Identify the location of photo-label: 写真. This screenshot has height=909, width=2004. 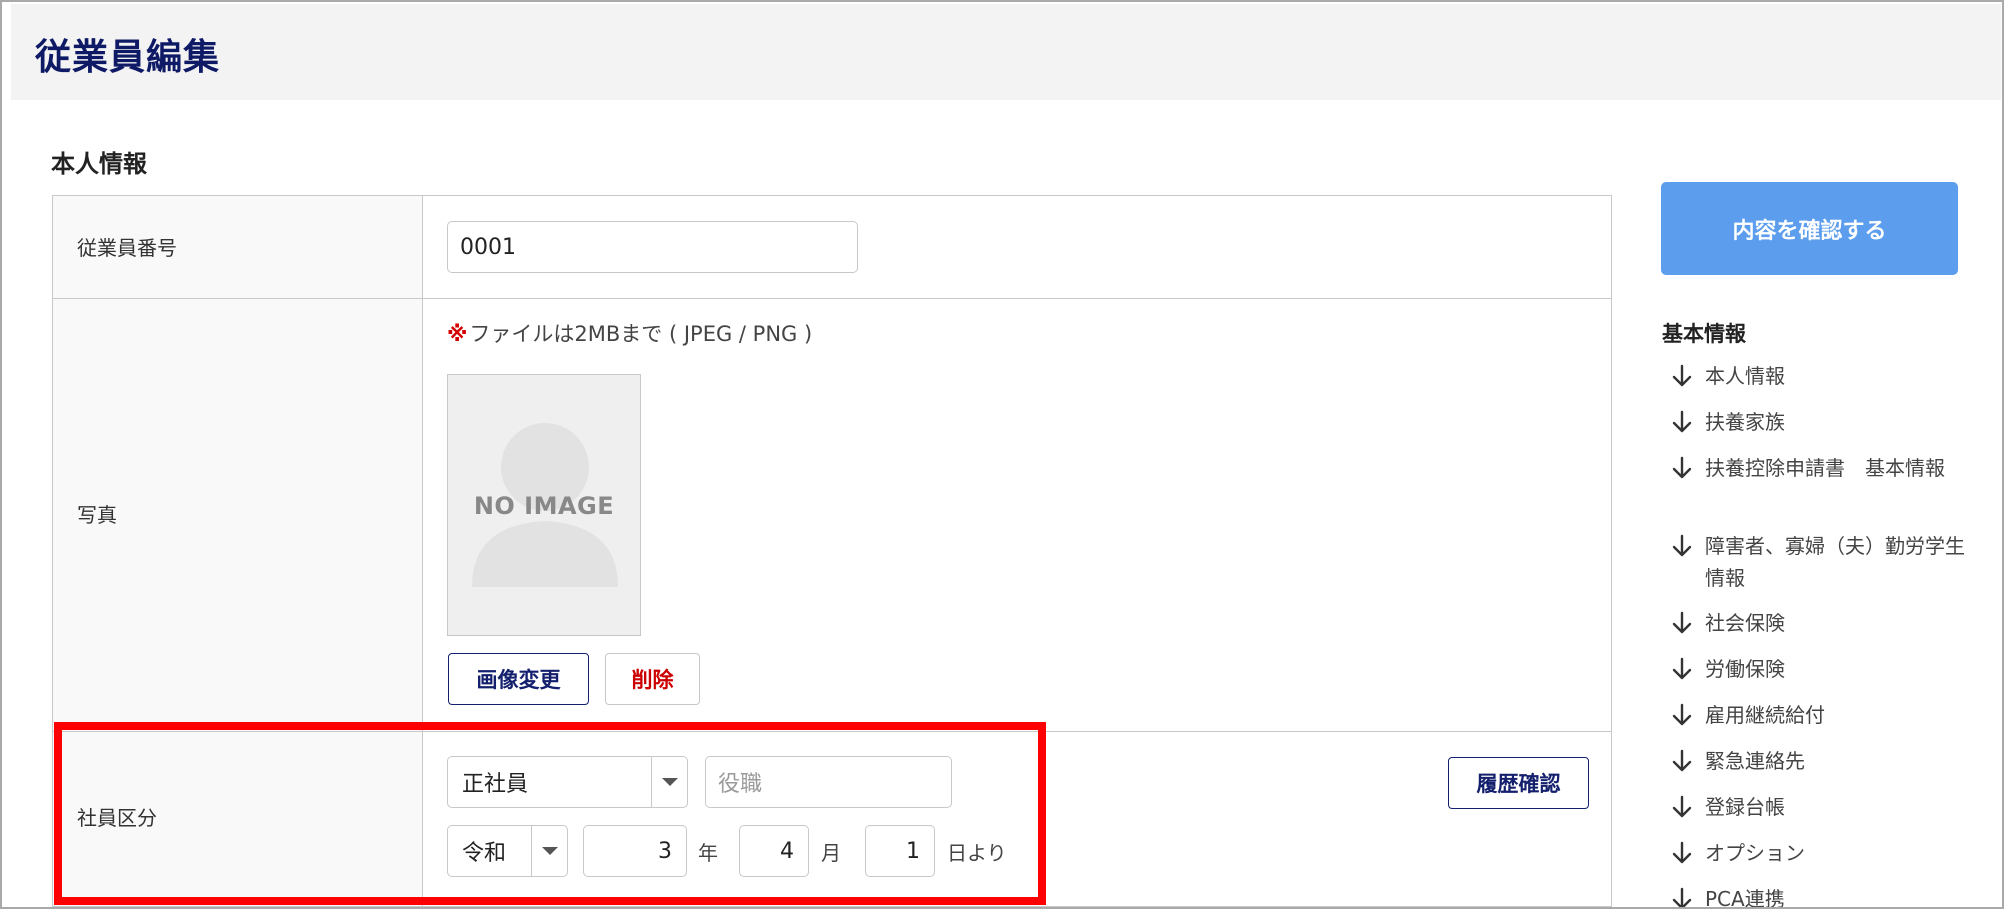
(97, 515).